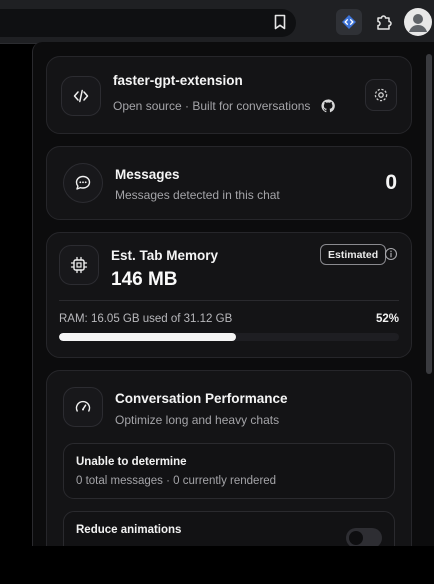  I want to click on reduce-animations-toggle, so click(364, 537).